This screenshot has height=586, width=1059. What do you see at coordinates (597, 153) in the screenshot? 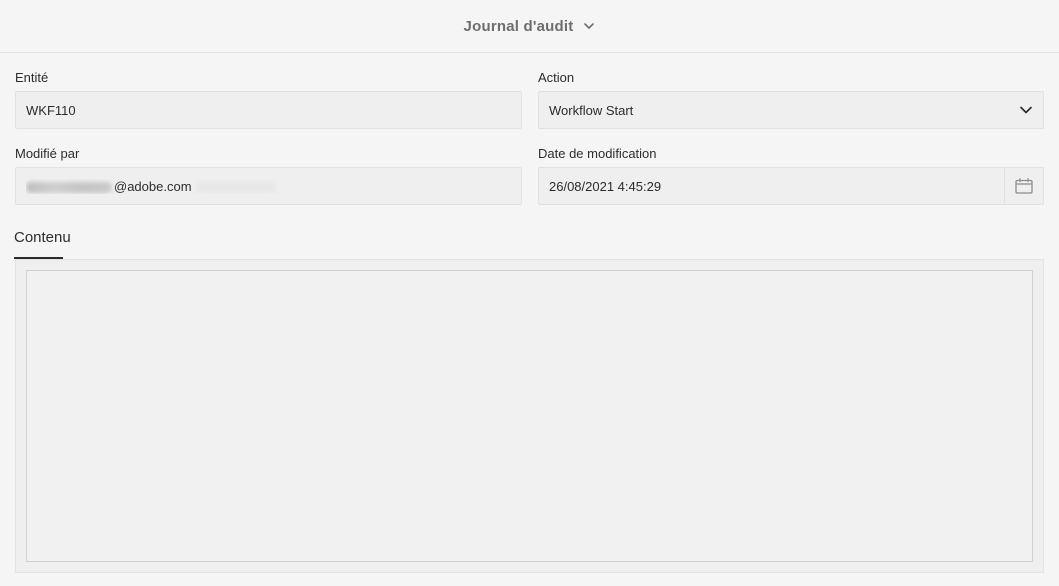
I see `modified-date-label: Date de modification` at bounding box center [597, 153].